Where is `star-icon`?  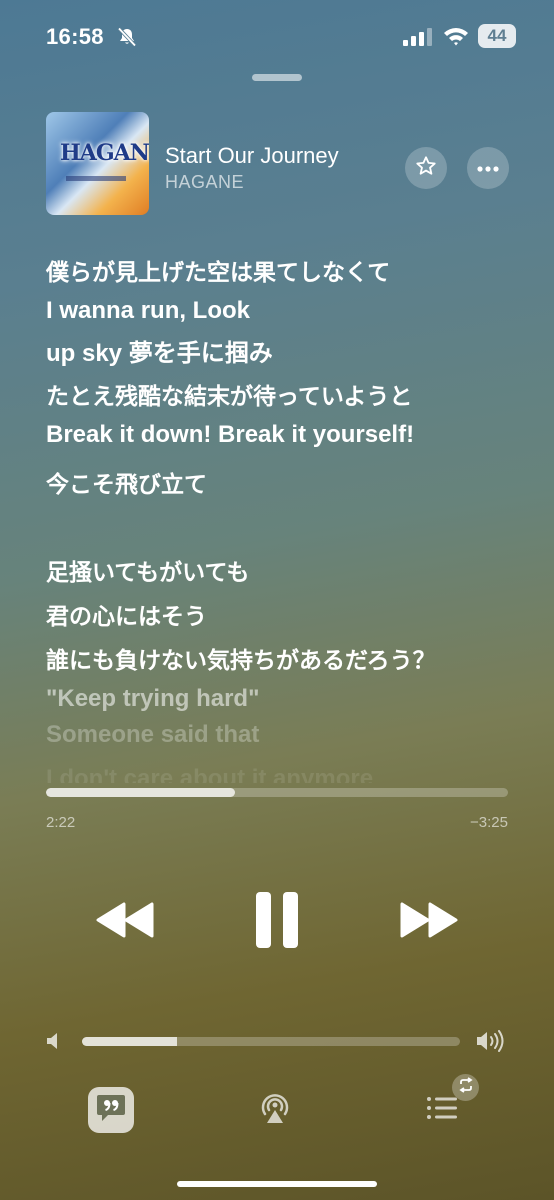 star-icon is located at coordinates (426, 168).